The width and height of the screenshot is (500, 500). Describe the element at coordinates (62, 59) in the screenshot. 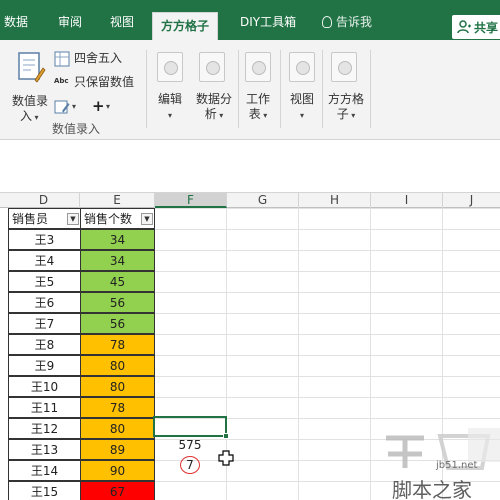

I see `round-icon` at that location.